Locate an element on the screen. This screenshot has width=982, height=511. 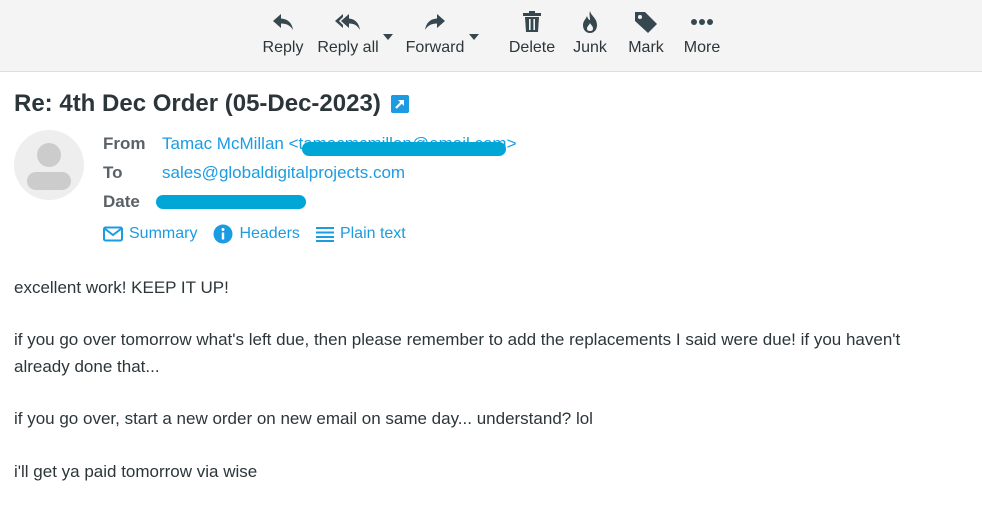
mark-label: Mark is located at coordinates (646, 47).